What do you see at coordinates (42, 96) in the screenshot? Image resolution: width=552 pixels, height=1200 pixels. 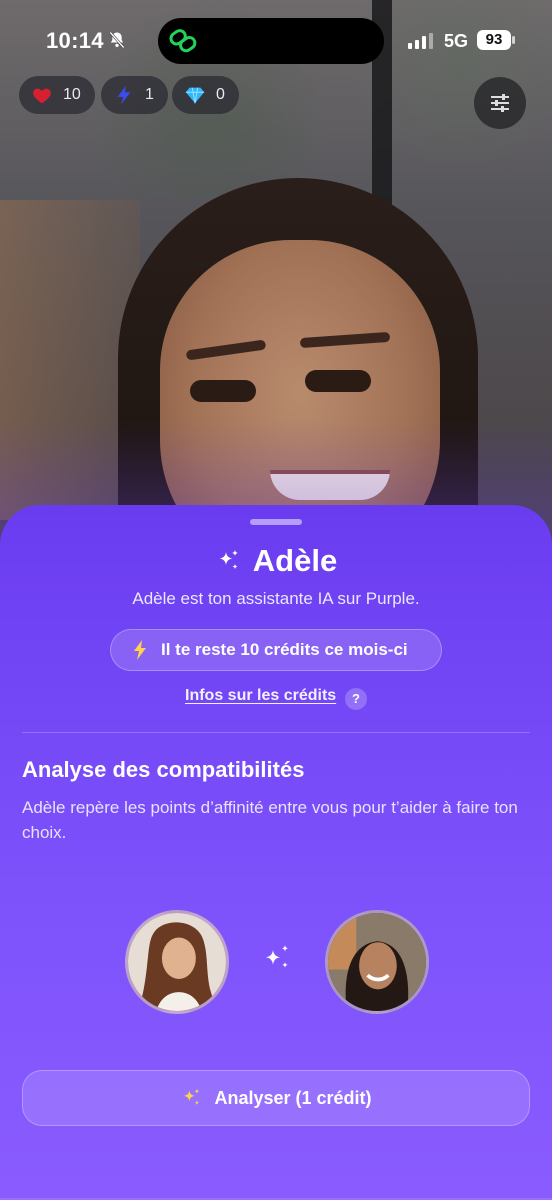 I see `heart-icon` at bounding box center [42, 96].